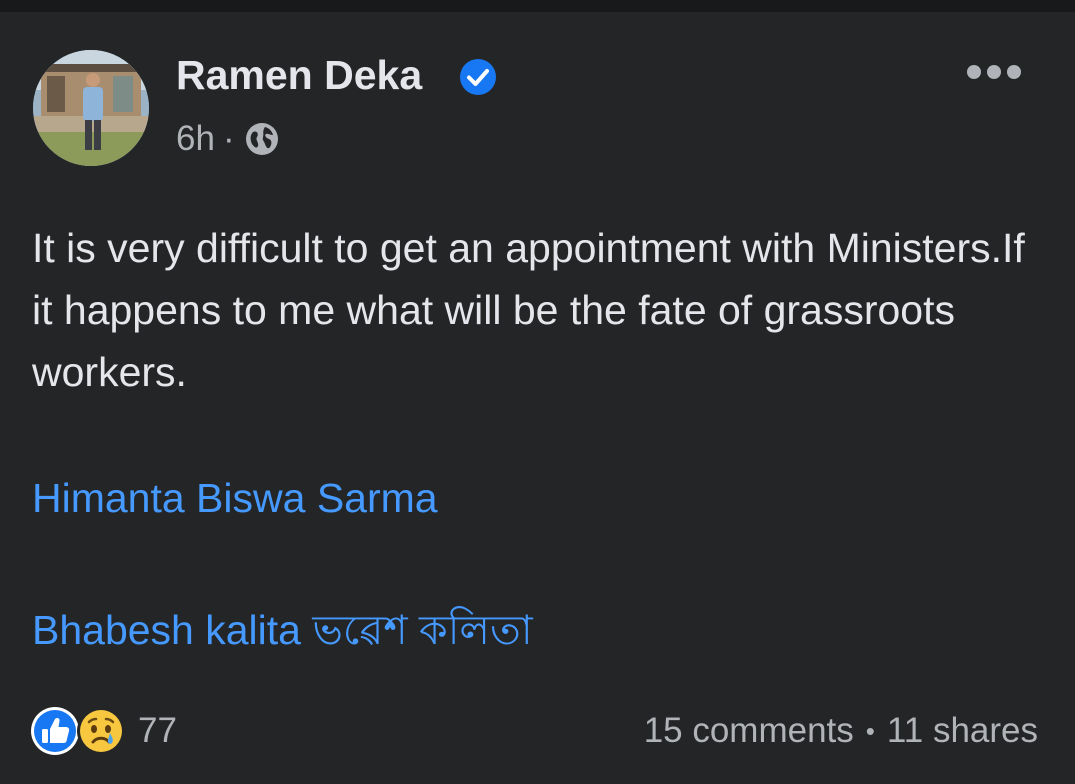 This screenshot has width=1075, height=784. I want to click on engagement-stats: 15 comments • 11 shares, so click(841, 731).